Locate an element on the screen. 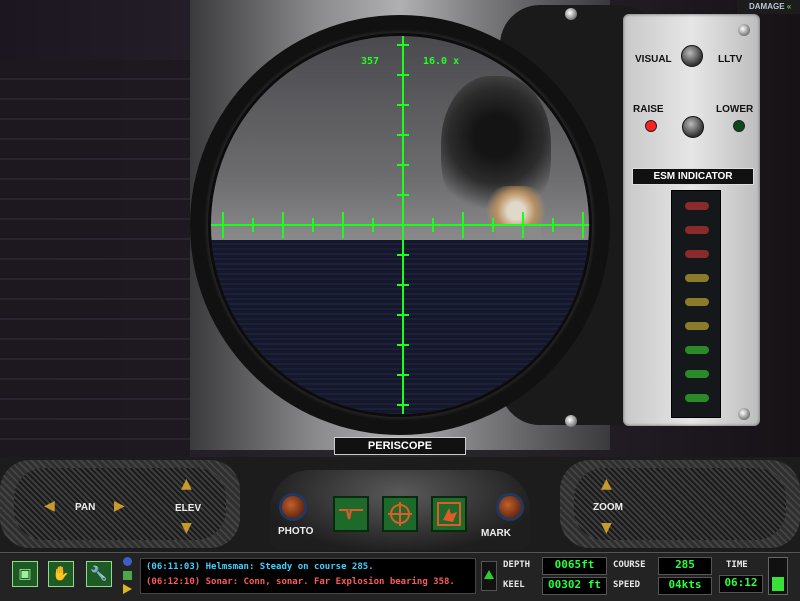  photo-button is located at coordinates (293, 507).